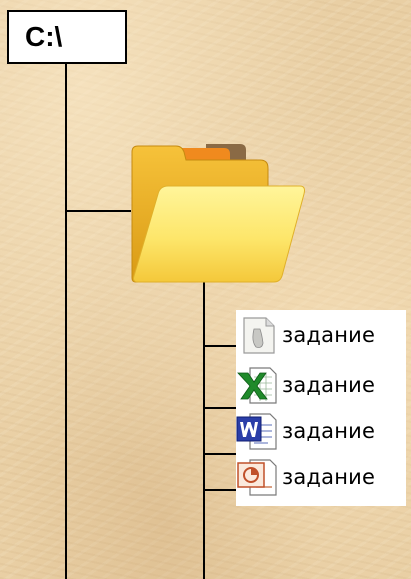  Describe the element at coordinates (98, 211) in the screenshot. I see `folder-branch-line` at that location.